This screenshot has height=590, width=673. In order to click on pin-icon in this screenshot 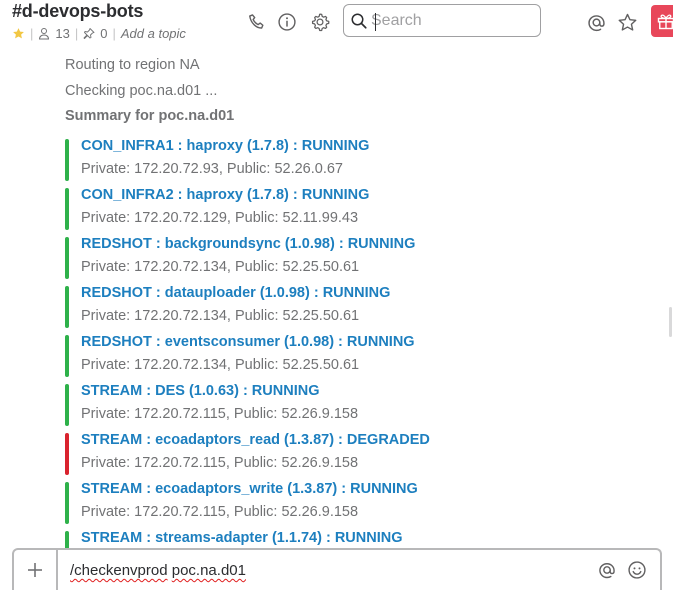, I will do `click(89, 33)`.